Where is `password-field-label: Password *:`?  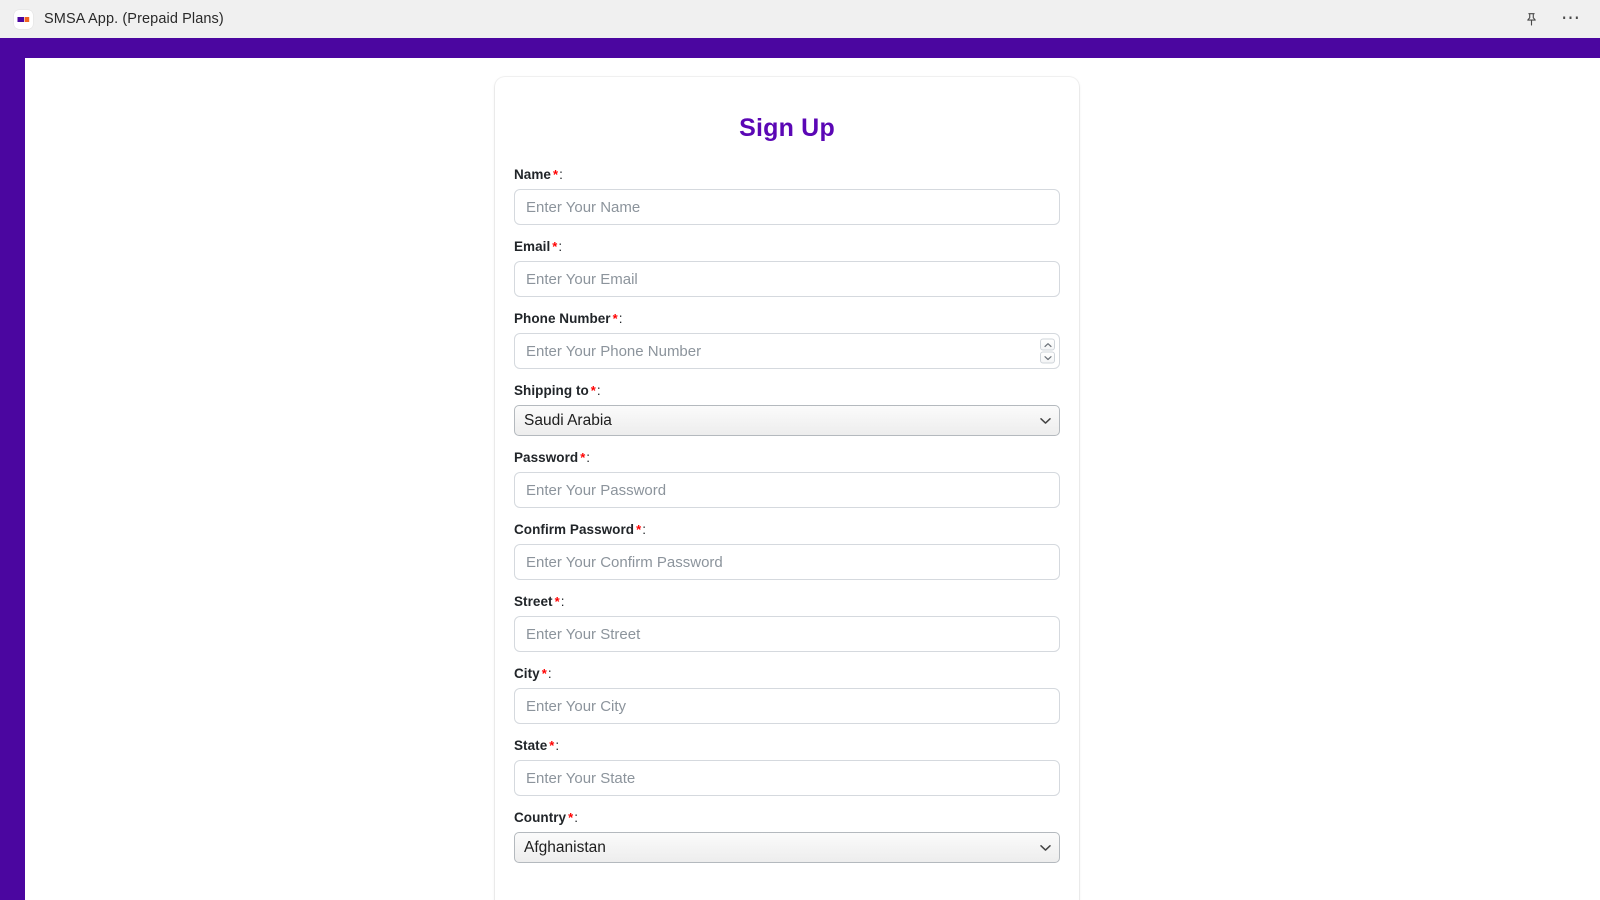 password-field-label: Password *: is located at coordinates (787, 457).